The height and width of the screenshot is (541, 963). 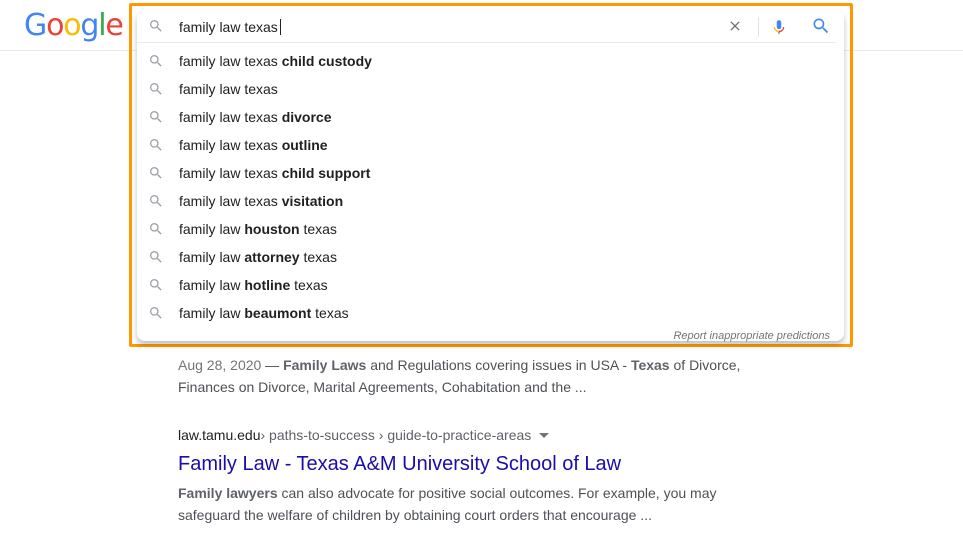 I want to click on suggestion-item: family law texas divorce, so click(x=490, y=117).